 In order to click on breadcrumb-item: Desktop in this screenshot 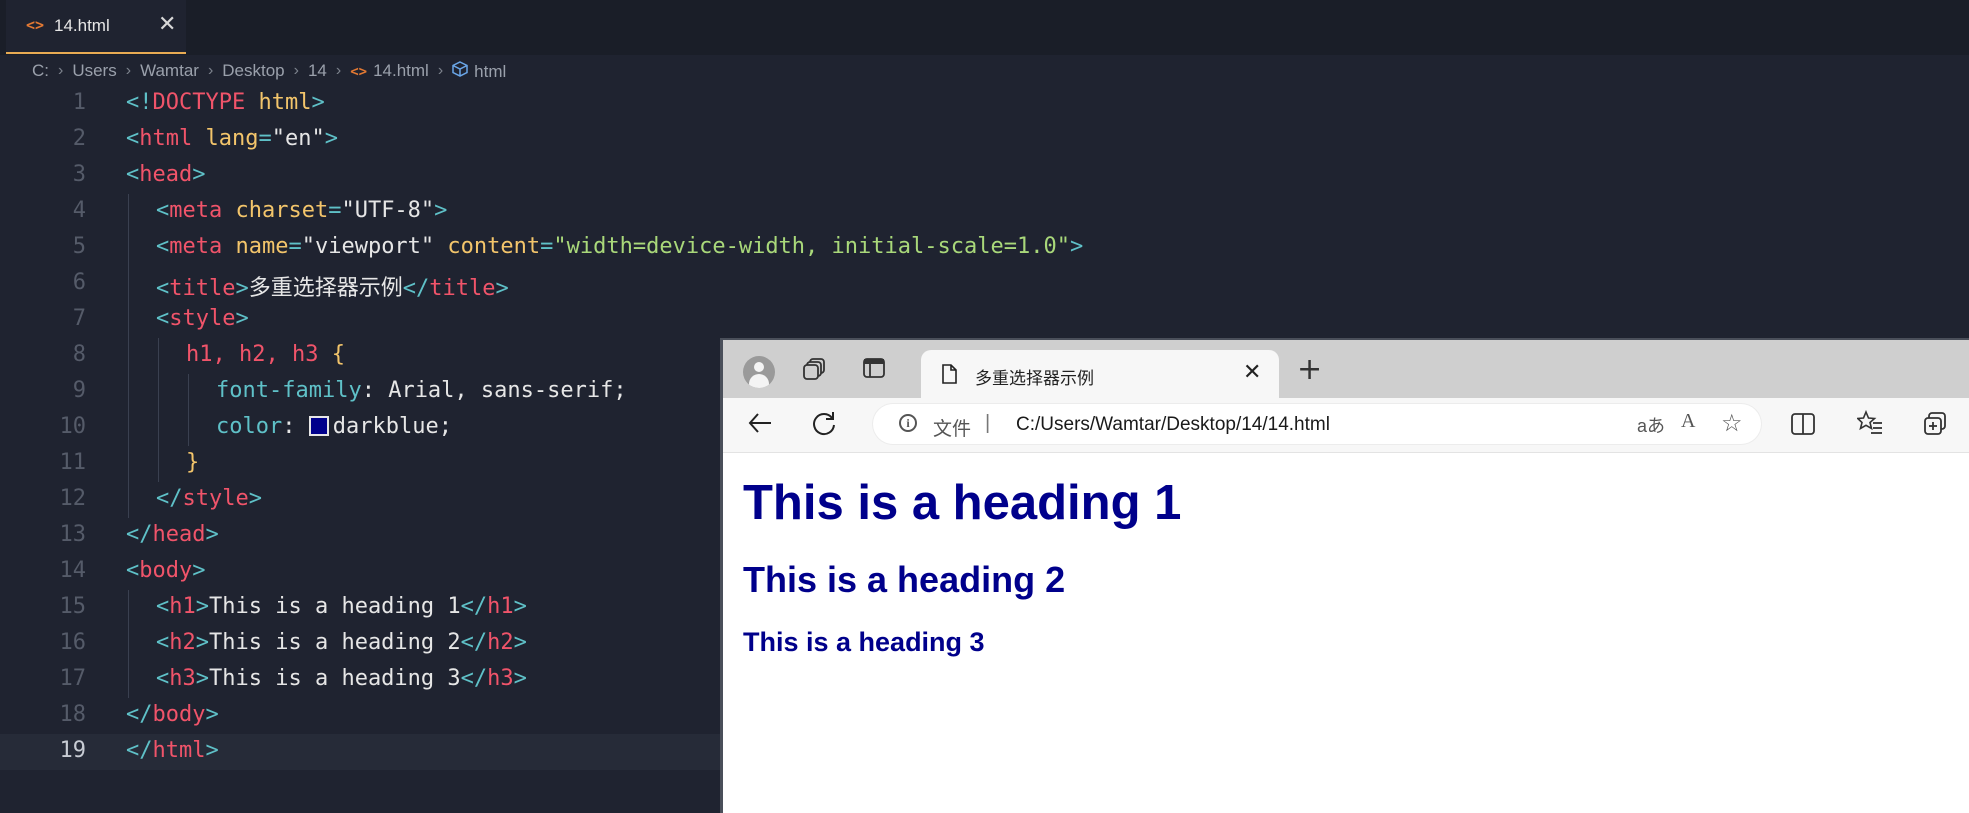, I will do `click(253, 71)`.